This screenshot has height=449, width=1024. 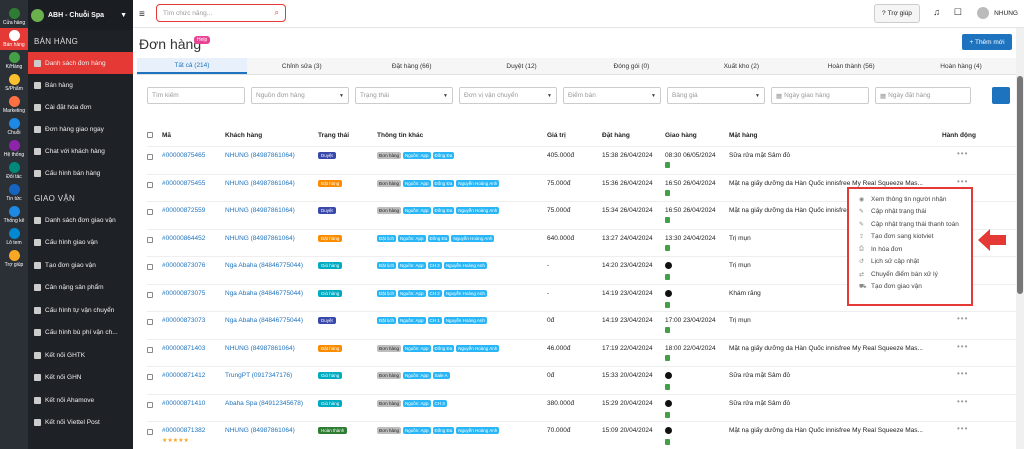 What do you see at coordinates (80, 310) in the screenshot?
I see `sidebar-item: Cấu hình tự vận chuyển` at bounding box center [80, 310].